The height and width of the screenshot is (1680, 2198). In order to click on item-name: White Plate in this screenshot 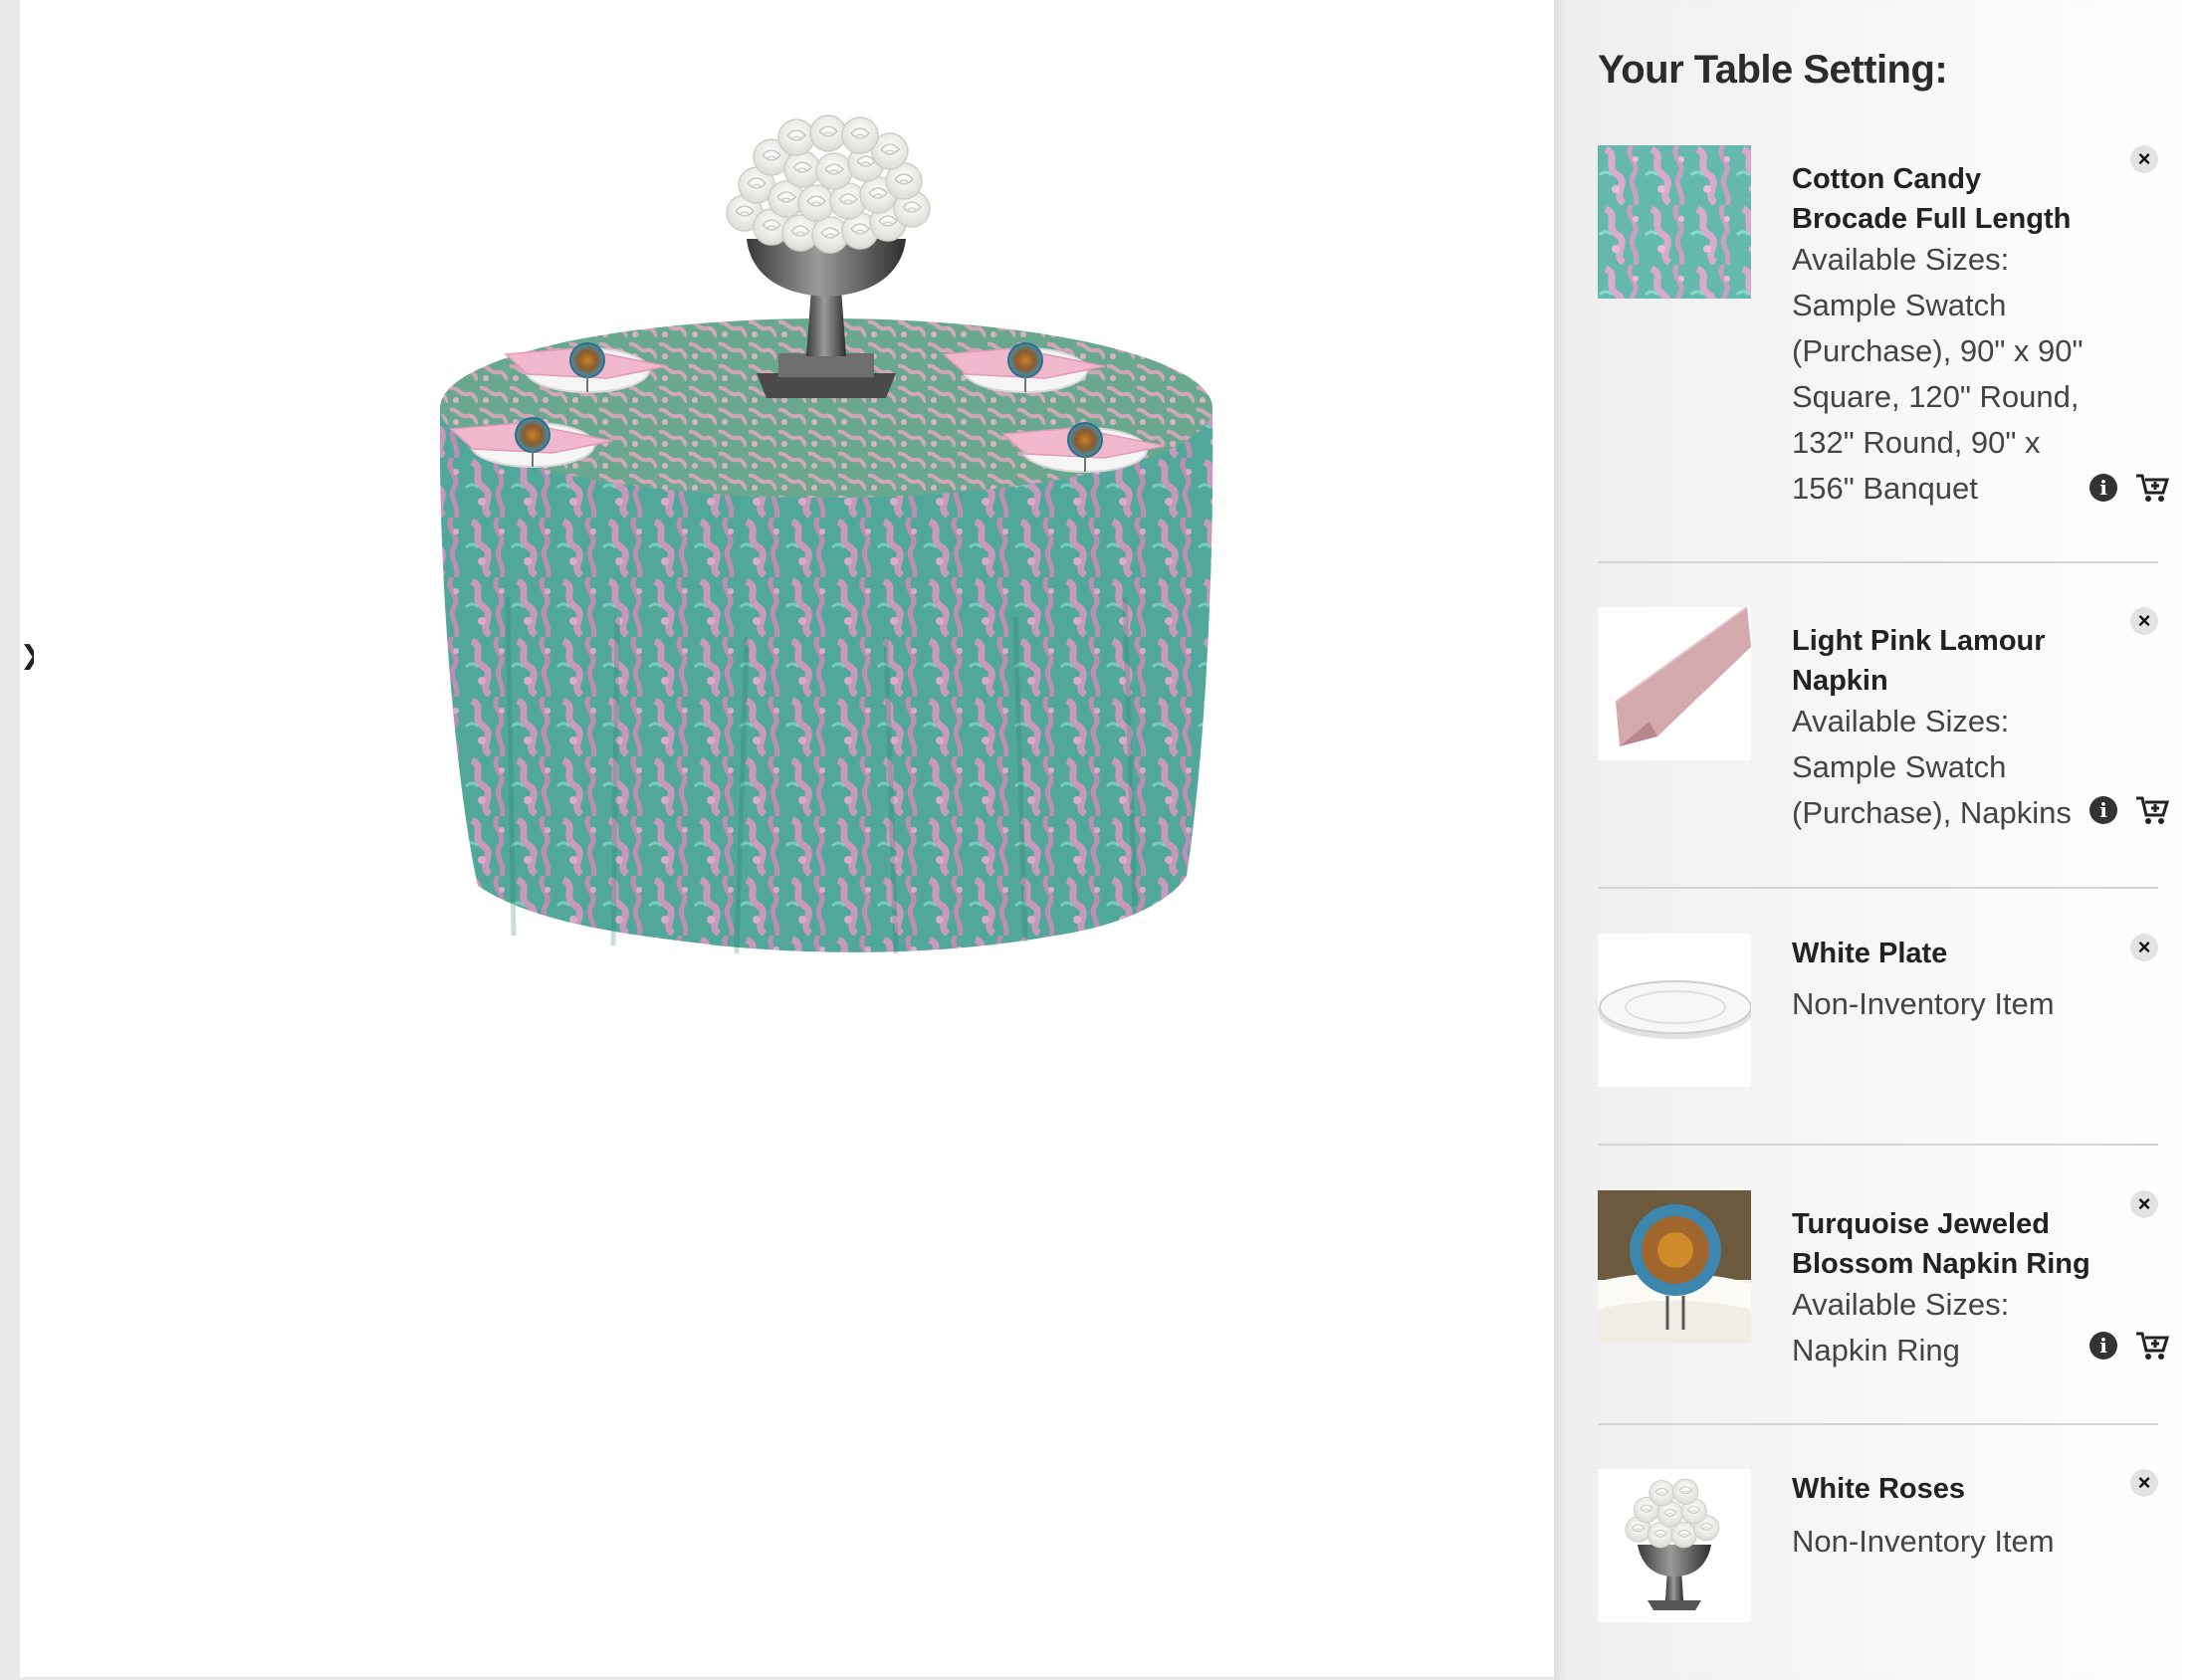, I will do `click(1941, 953)`.